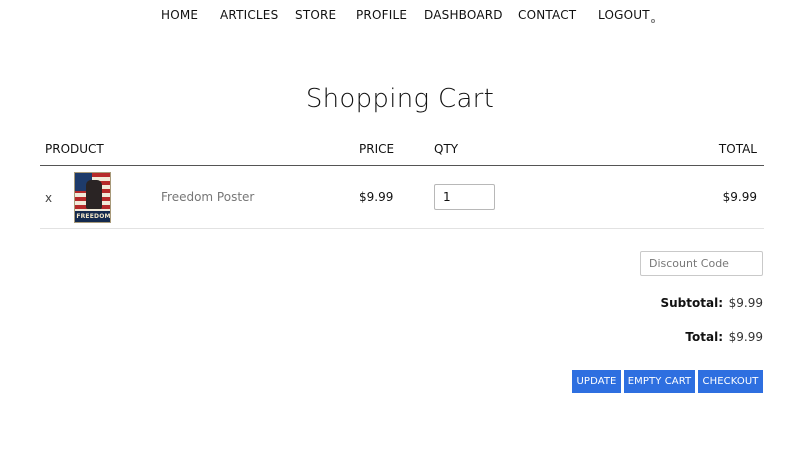 The width and height of the screenshot is (800, 462). Describe the element at coordinates (701, 263) in the screenshot. I see `discount-code-input` at that location.